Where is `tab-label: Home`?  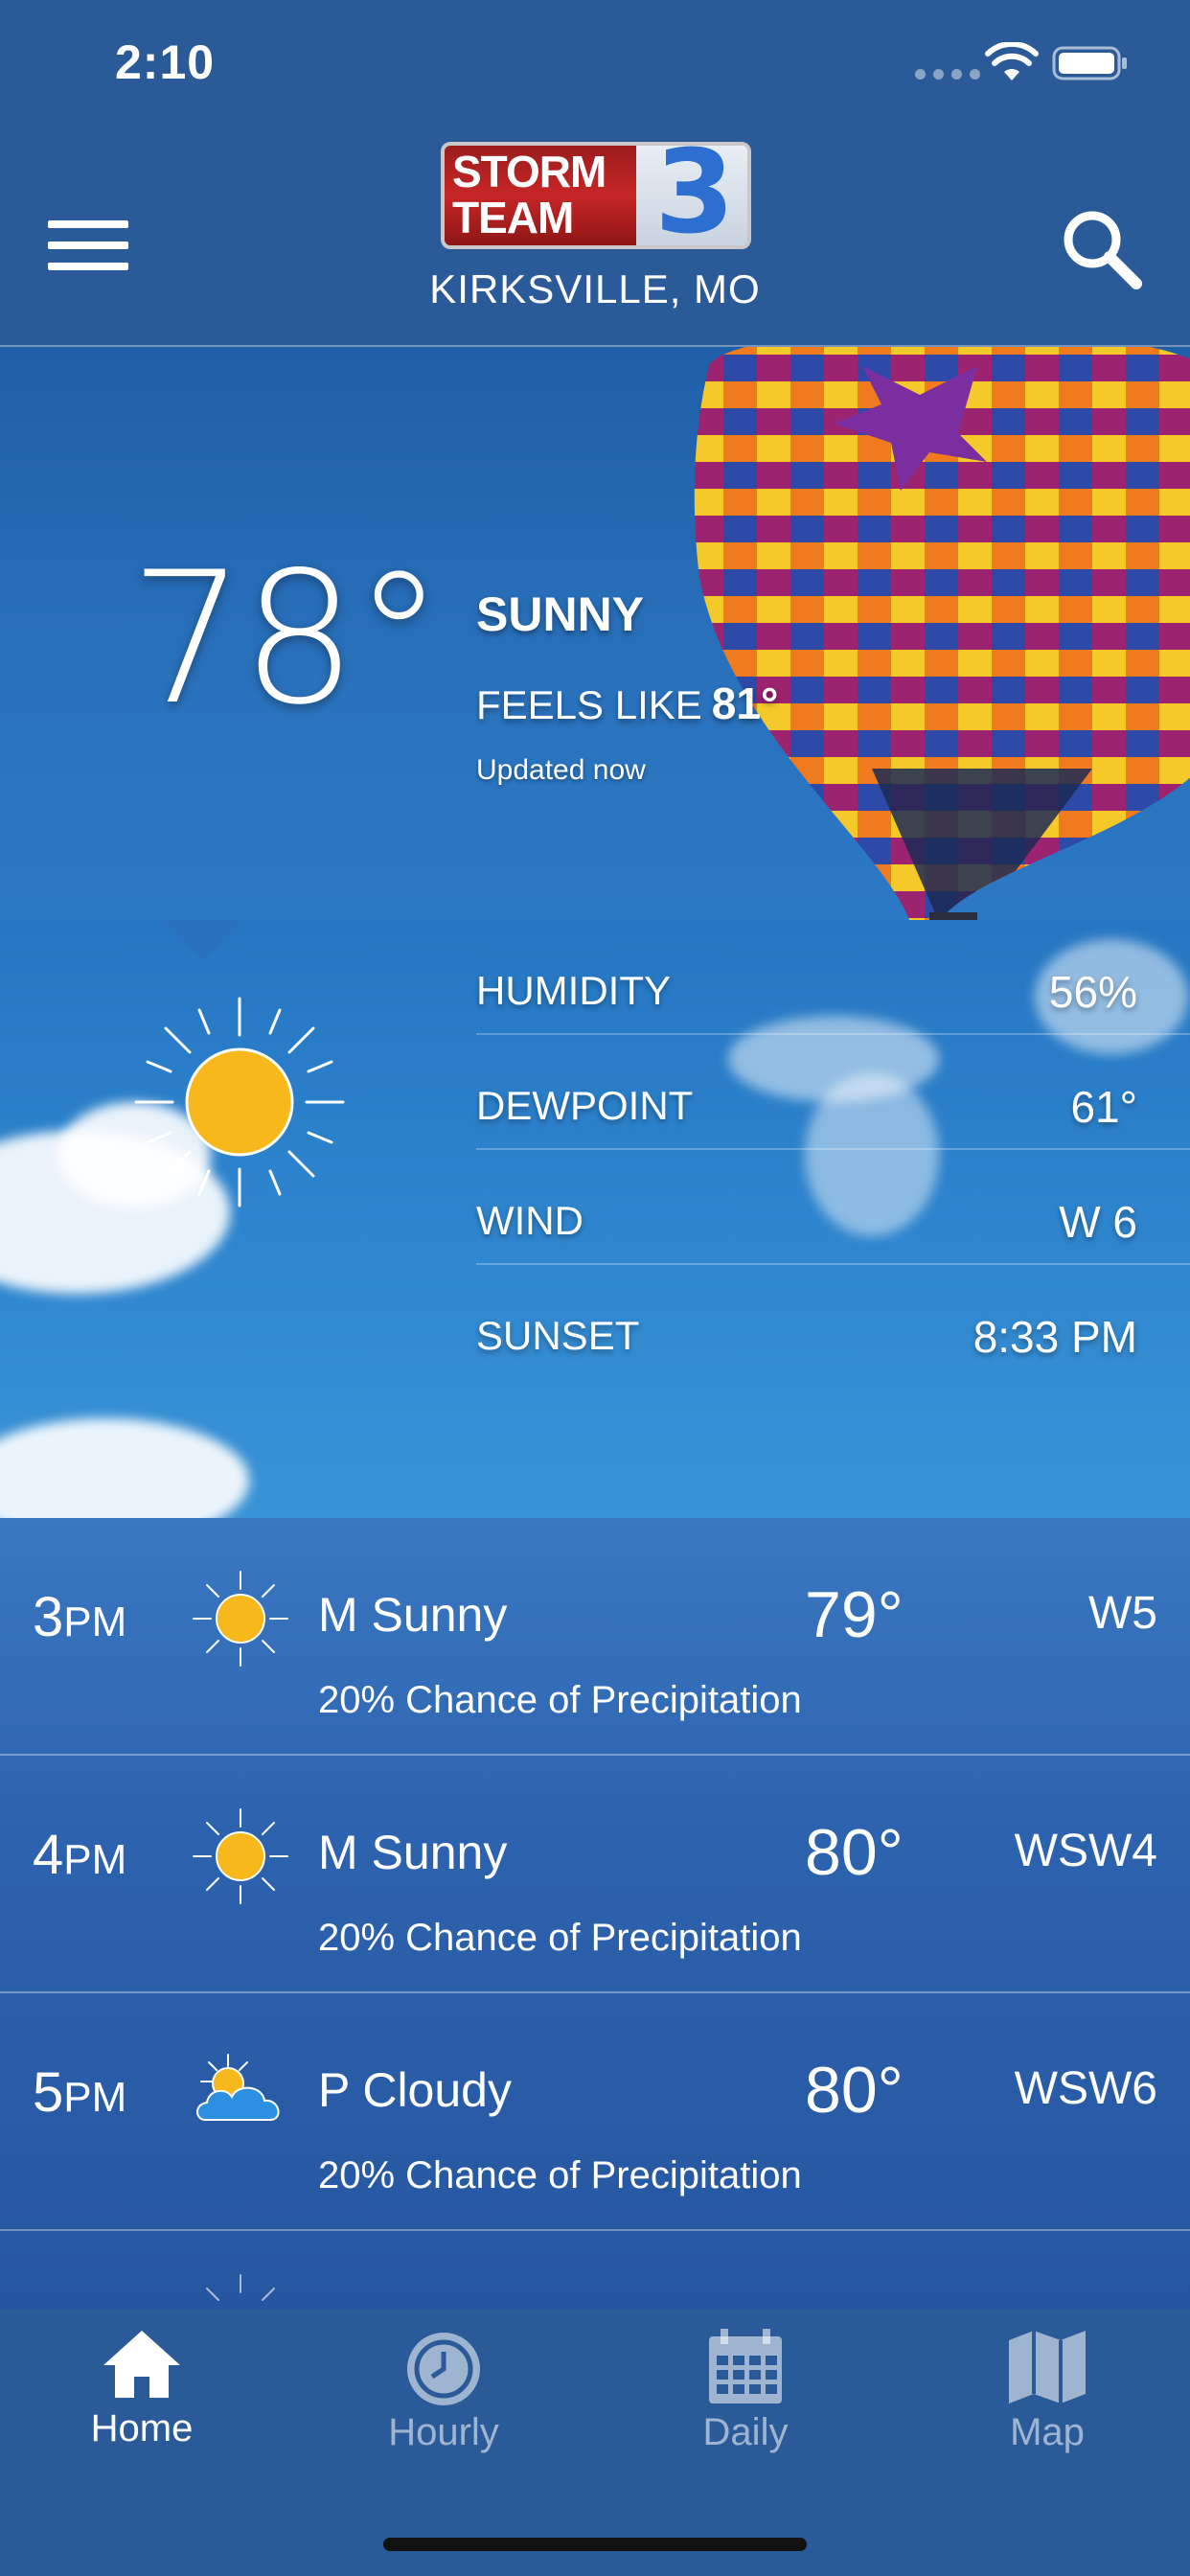
tab-label: Home is located at coordinates (142, 2428).